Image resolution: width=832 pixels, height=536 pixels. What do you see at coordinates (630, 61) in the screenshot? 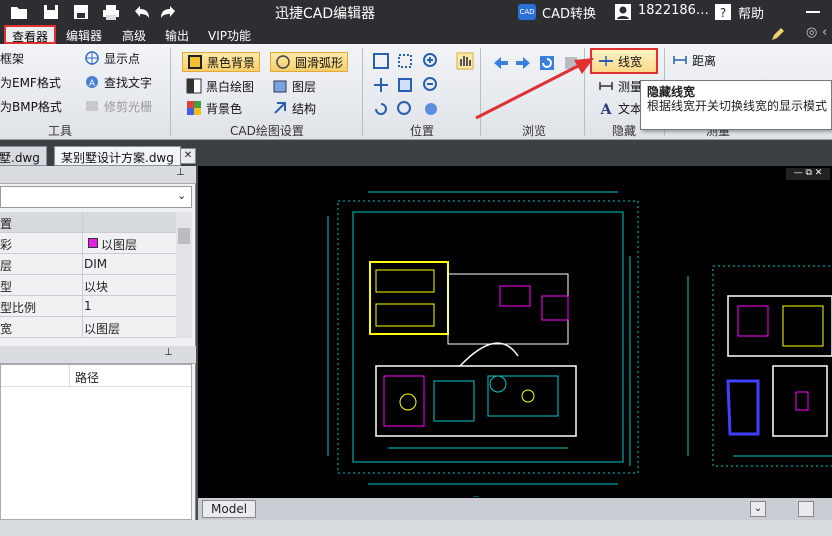
I see `lineweight-label: 线宽` at bounding box center [630, 61].